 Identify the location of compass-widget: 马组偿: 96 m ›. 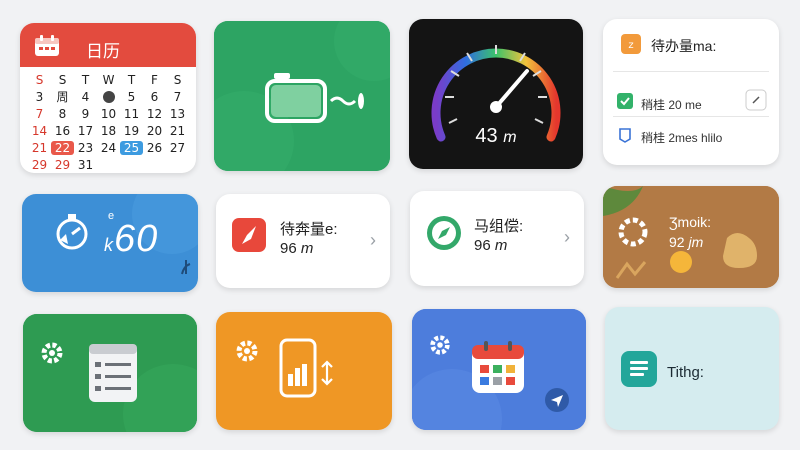
(497, 238).